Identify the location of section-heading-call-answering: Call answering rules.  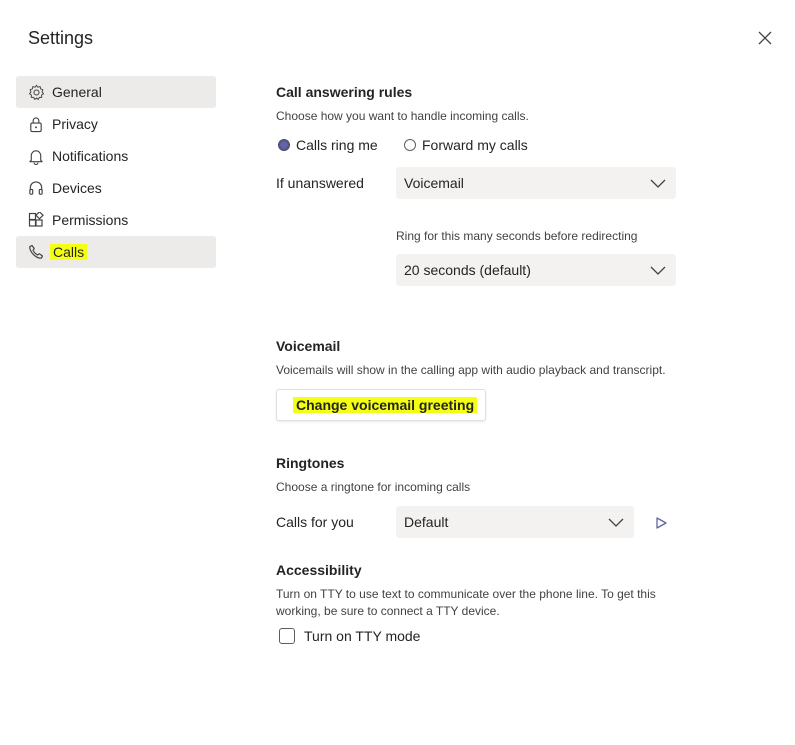
(344, 92).